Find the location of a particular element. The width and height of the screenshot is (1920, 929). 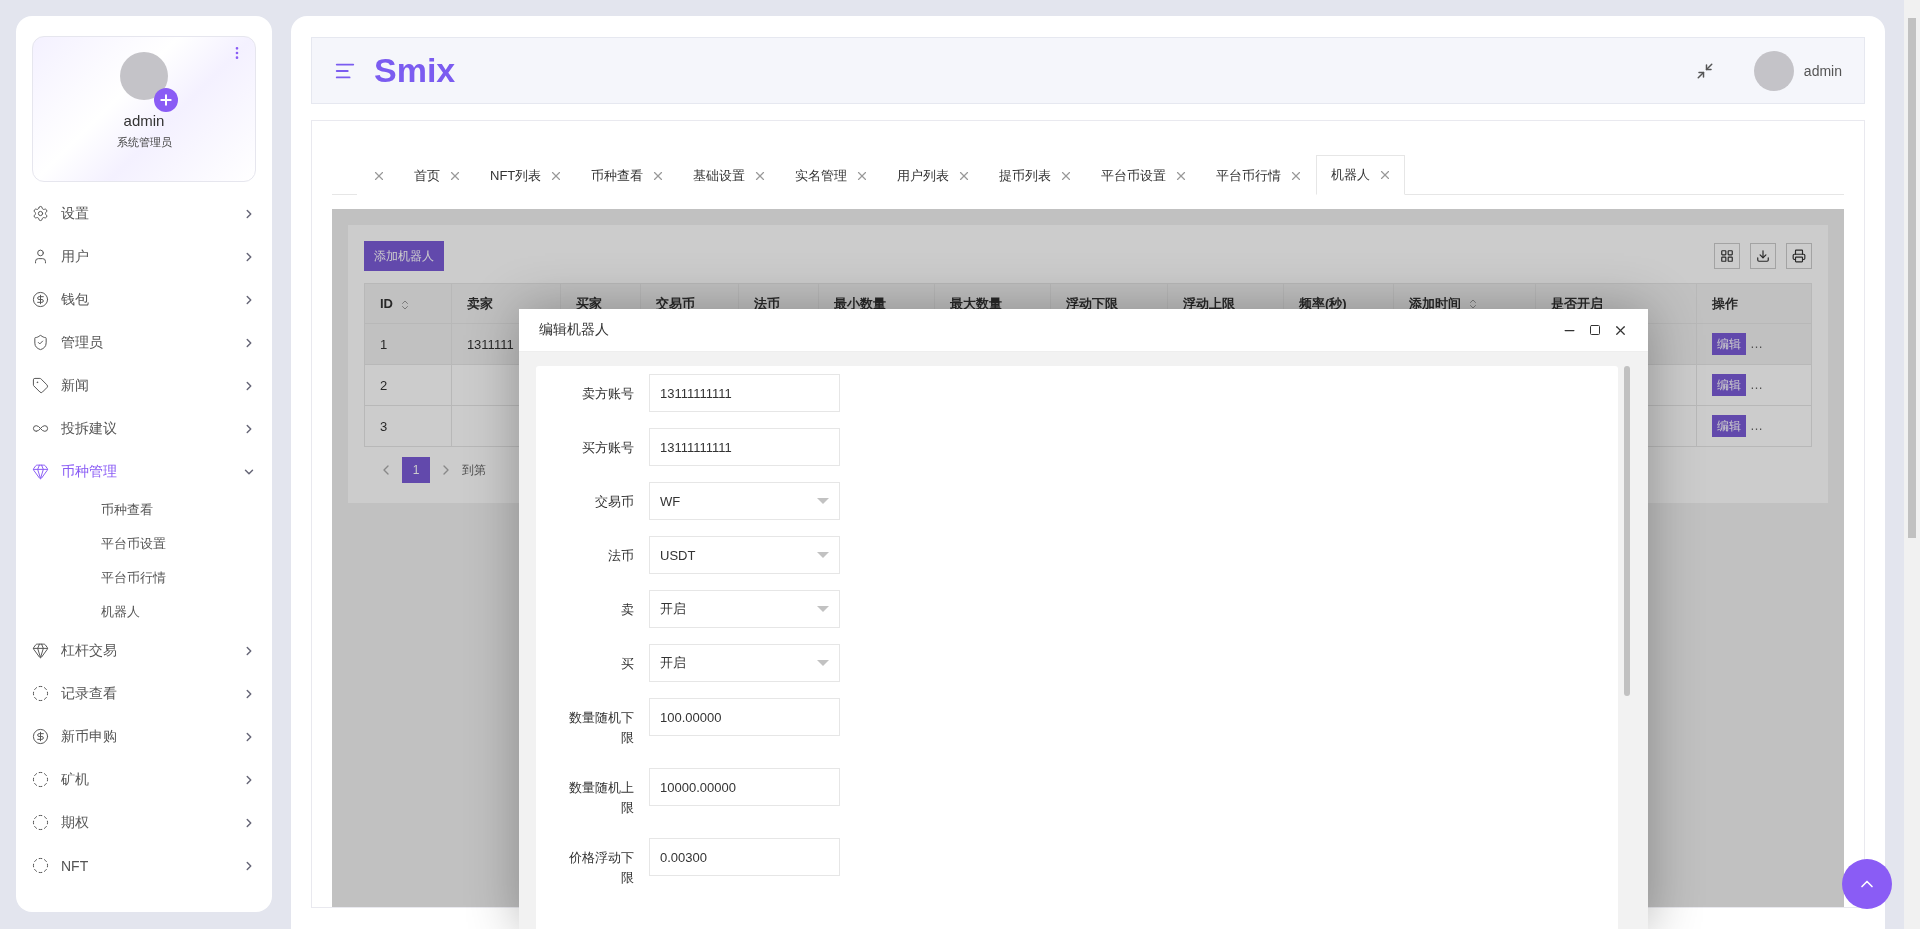

tag-icon is located at coordinates (40, 385).